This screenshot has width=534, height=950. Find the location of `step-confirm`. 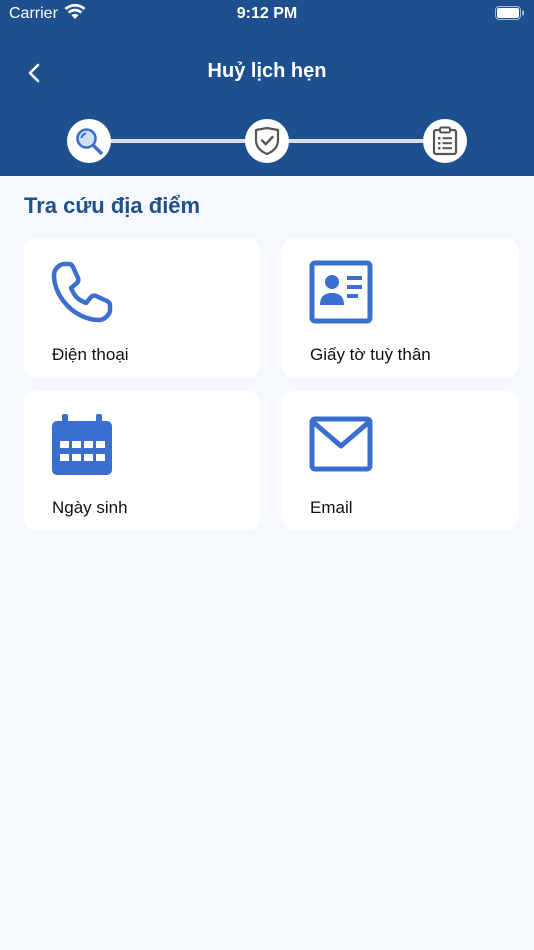

step-confirm is located at coordinates (445, 141).